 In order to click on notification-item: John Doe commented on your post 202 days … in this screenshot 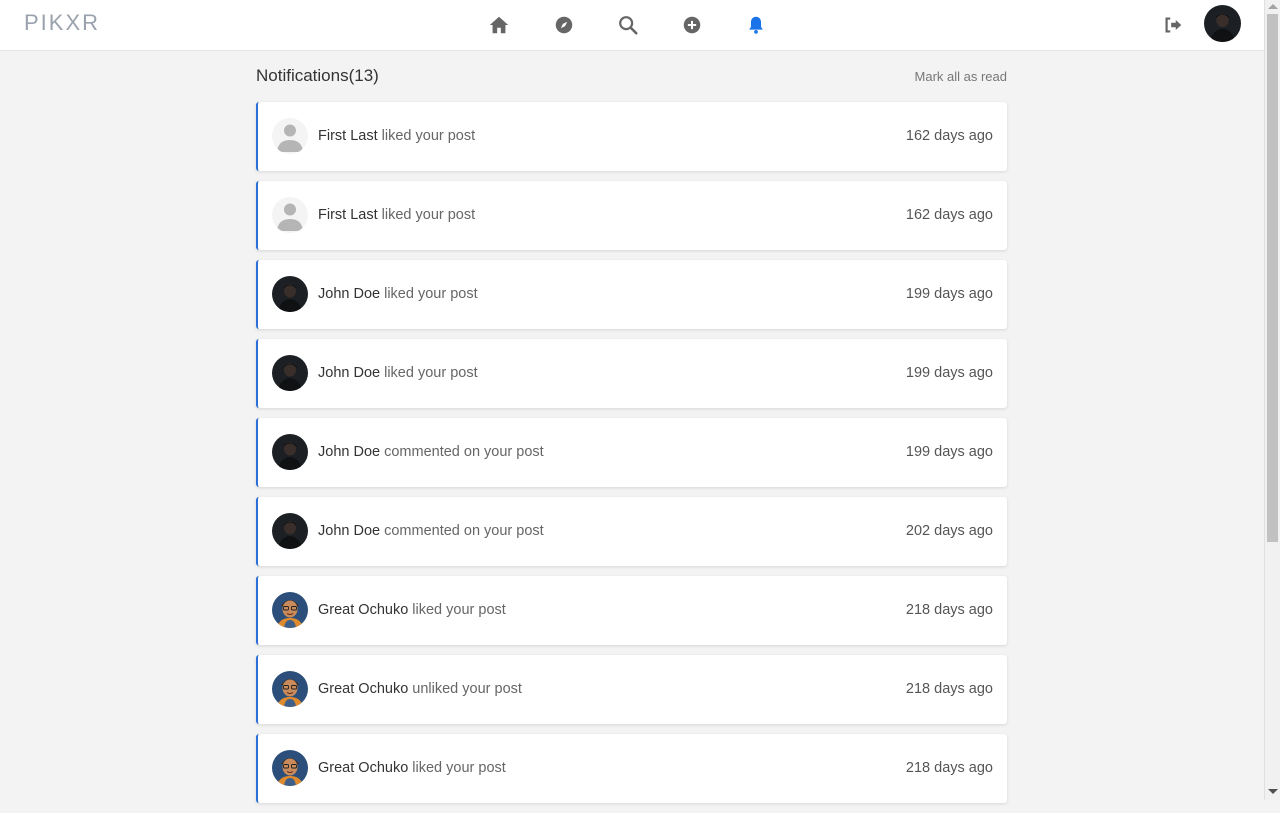, I will do `click(631, 531)`.